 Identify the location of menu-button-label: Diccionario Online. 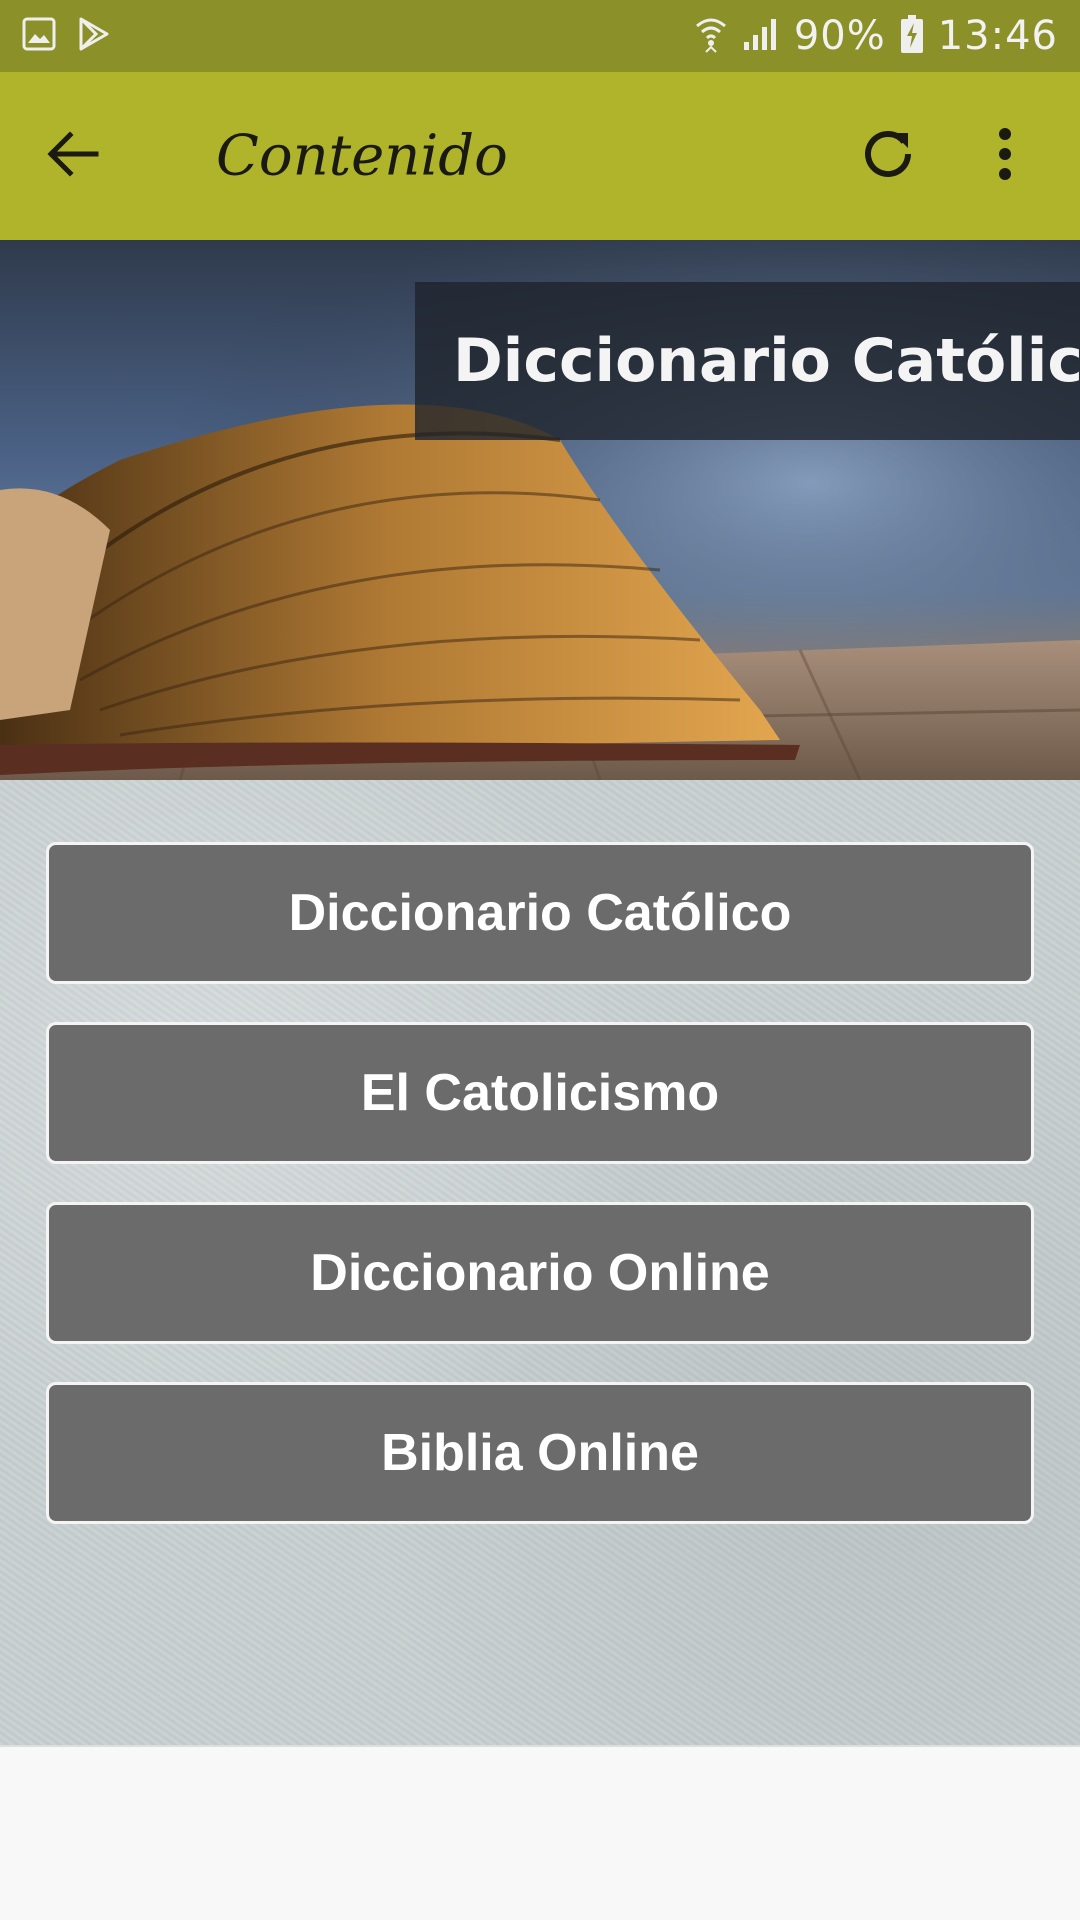
(540, 1273).